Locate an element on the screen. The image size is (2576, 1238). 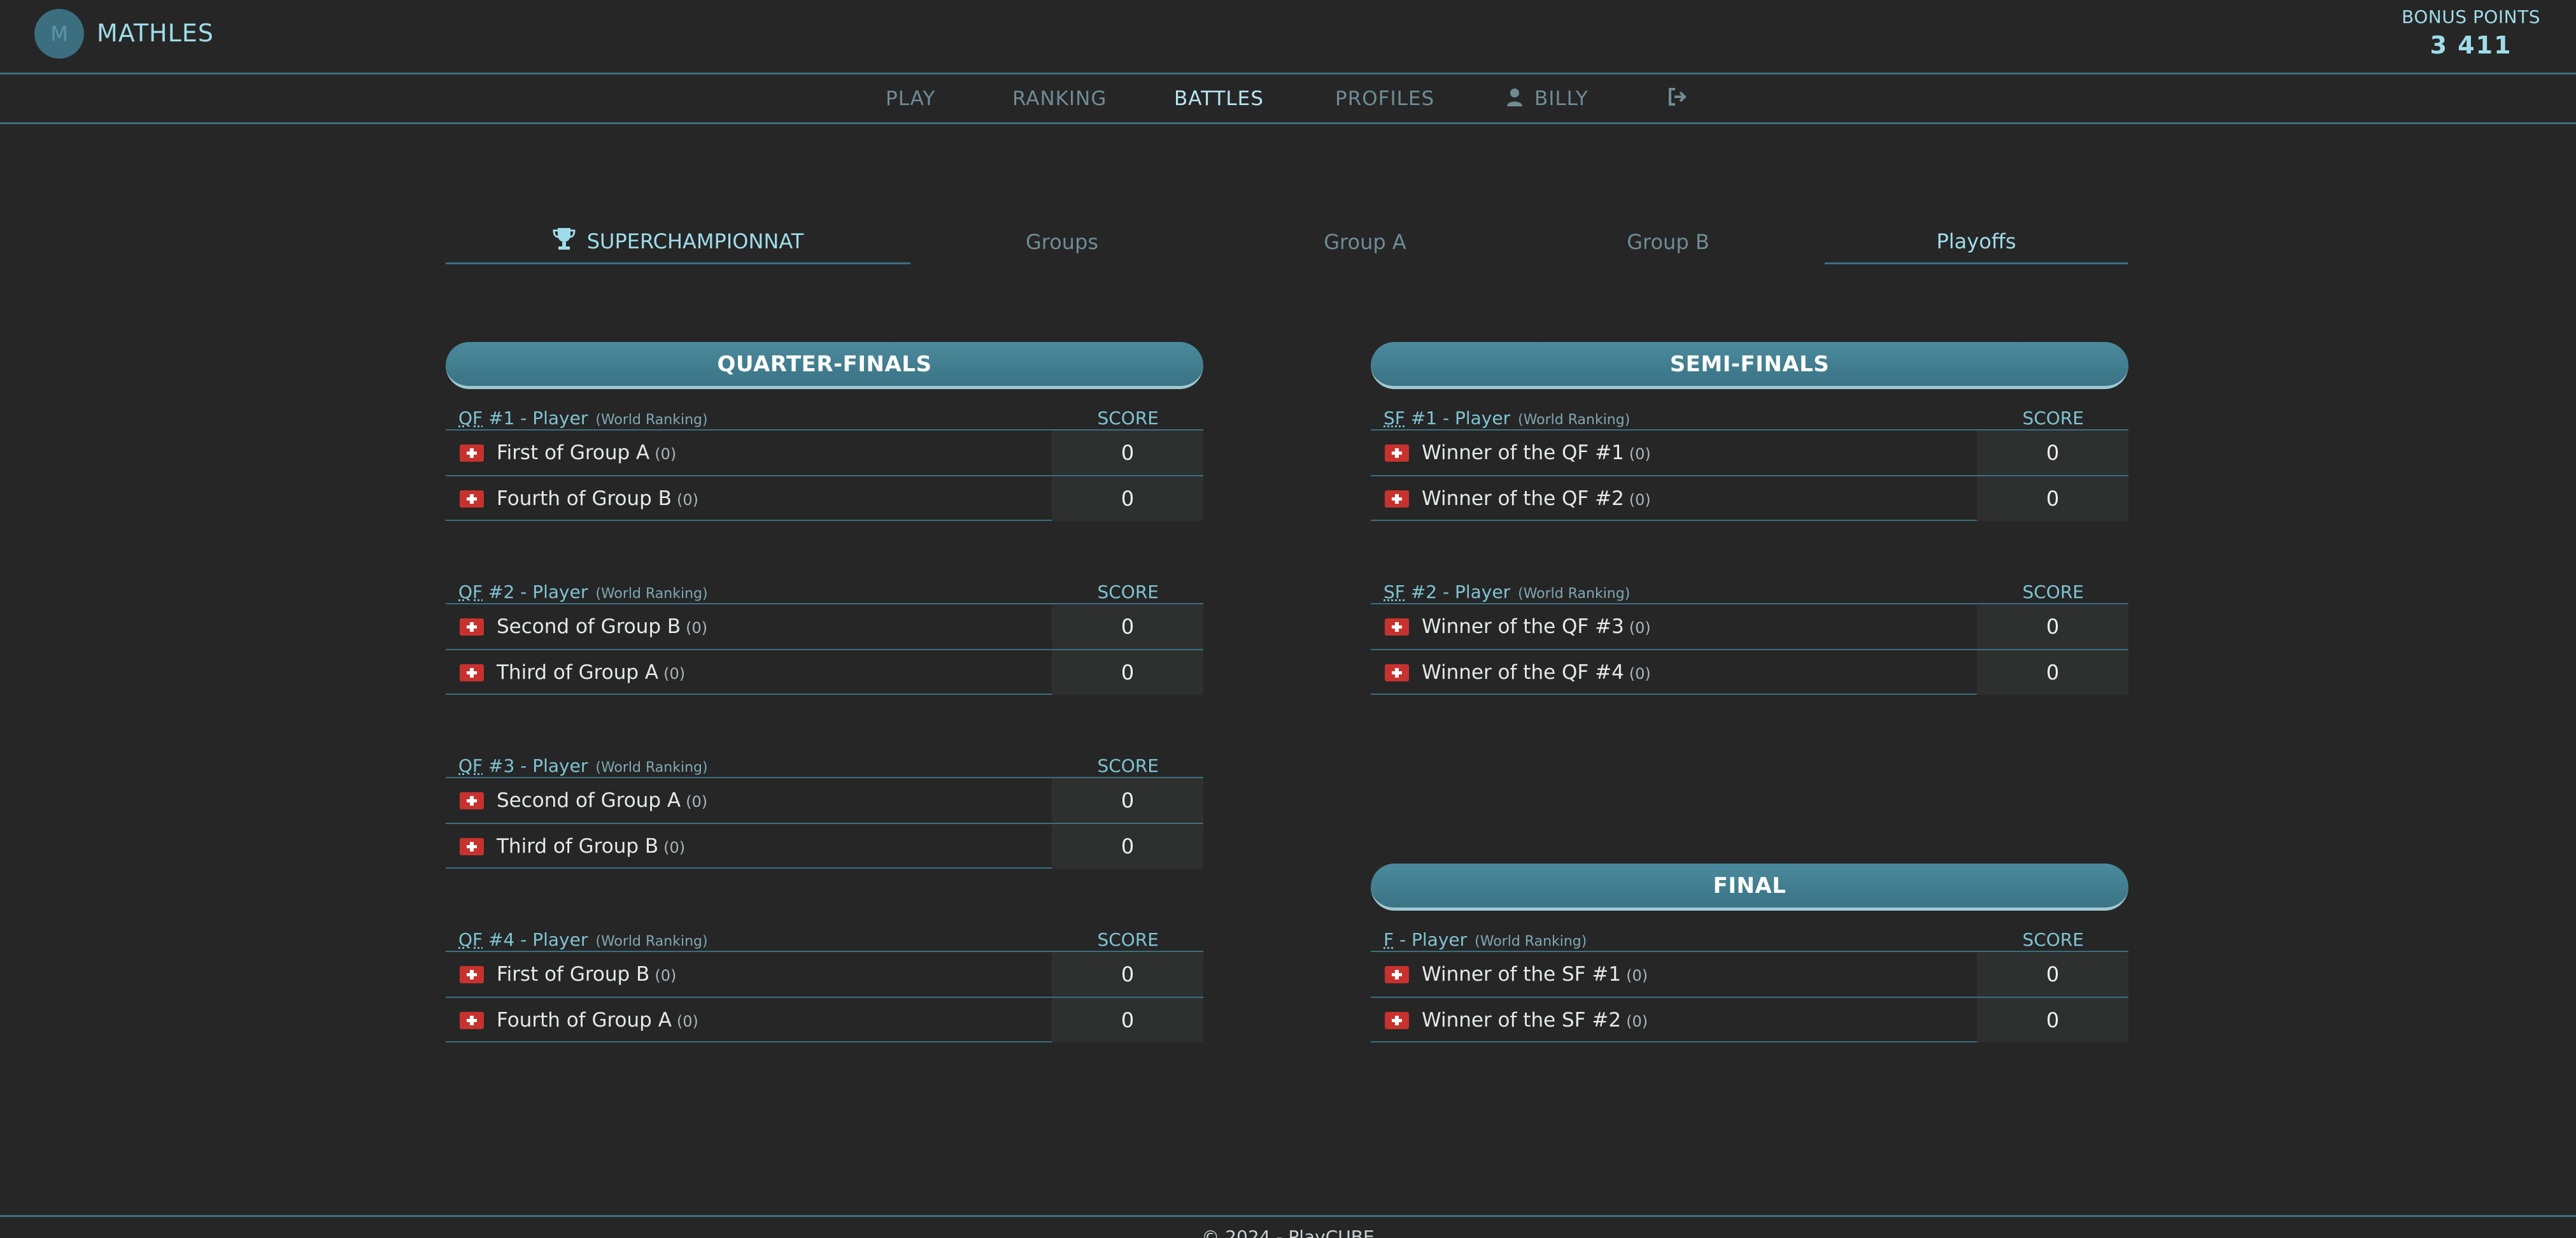
tab-groups: Groups is located at coordinates (1062, 242).